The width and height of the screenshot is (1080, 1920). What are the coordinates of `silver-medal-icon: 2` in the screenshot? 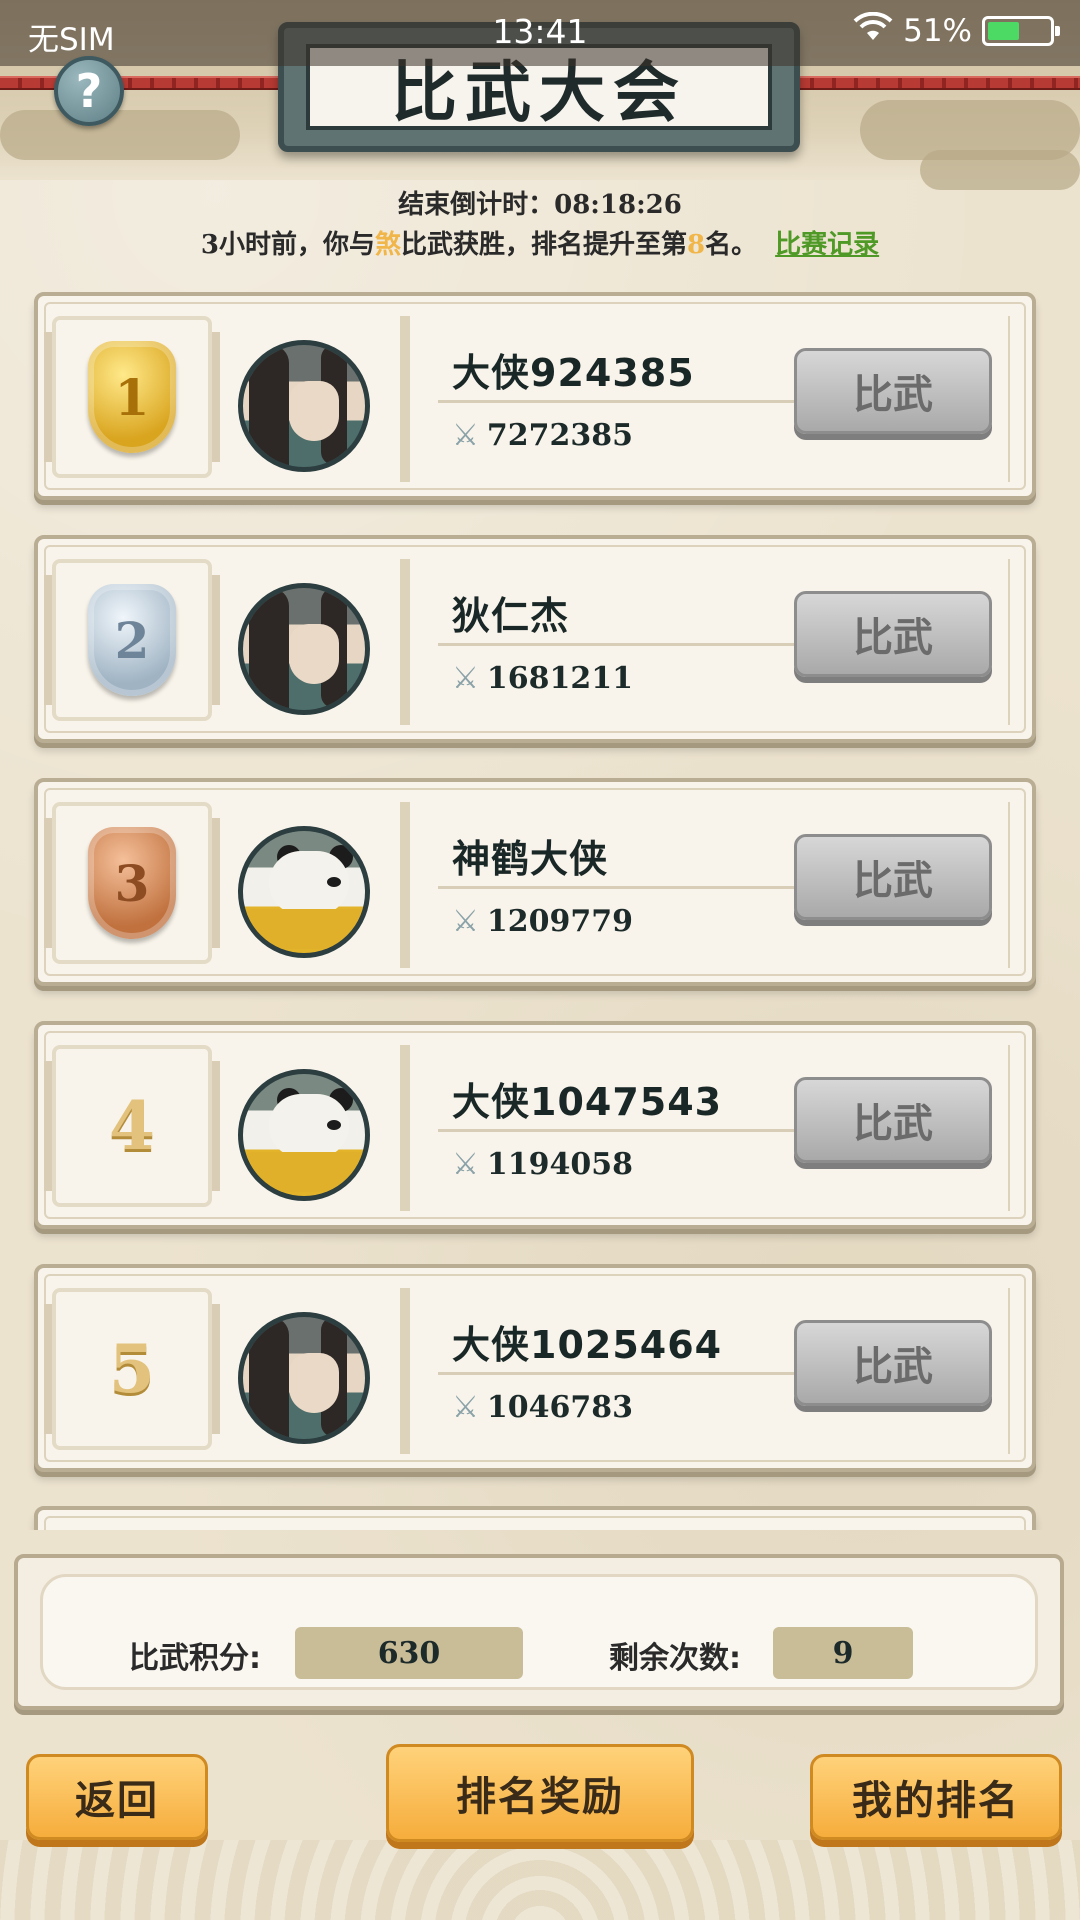 It's located at (132, 640).